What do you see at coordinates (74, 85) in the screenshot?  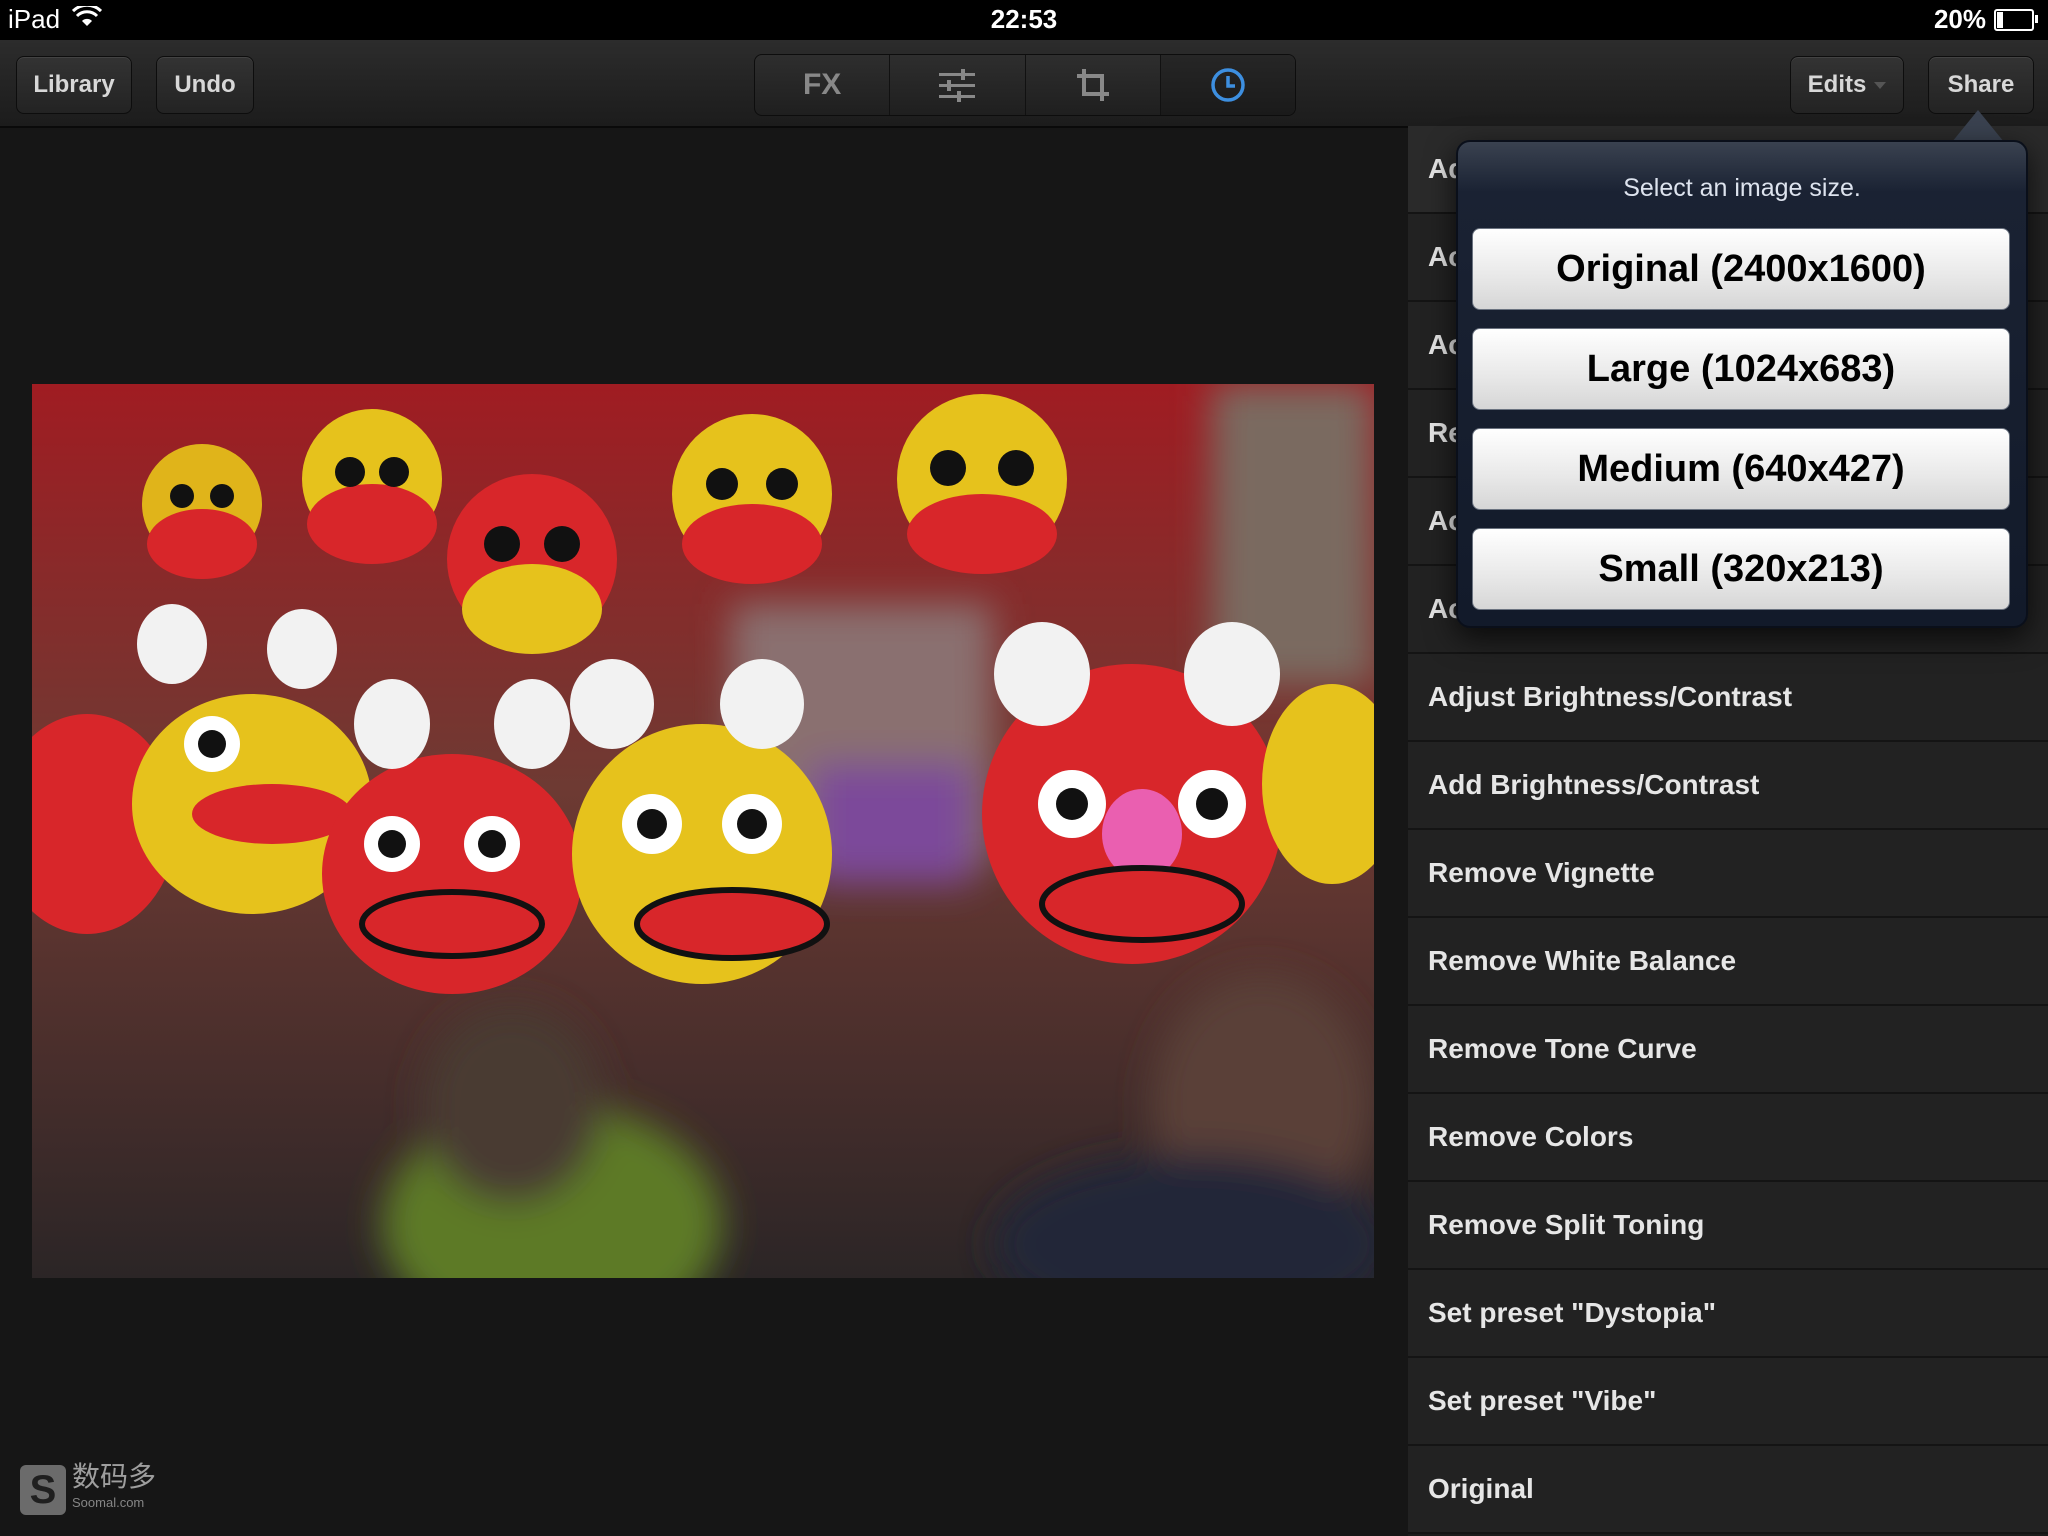 I see `library-button: Library` at bounding box center [74, 85].